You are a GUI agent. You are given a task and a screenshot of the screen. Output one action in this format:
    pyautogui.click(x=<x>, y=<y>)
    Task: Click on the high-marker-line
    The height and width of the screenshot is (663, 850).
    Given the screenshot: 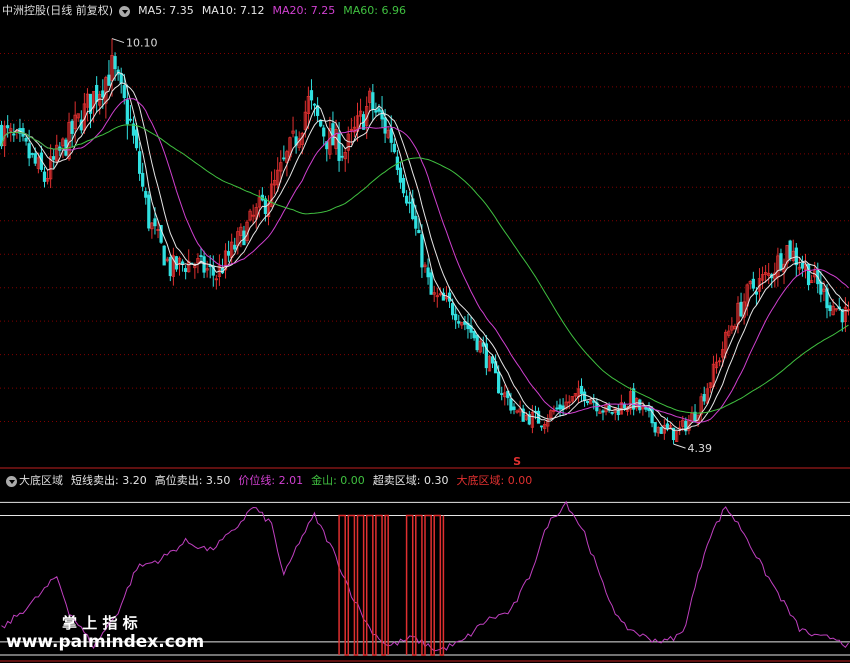 What is the action you would take?
    pyautogui.click(x=118, y=41)
    